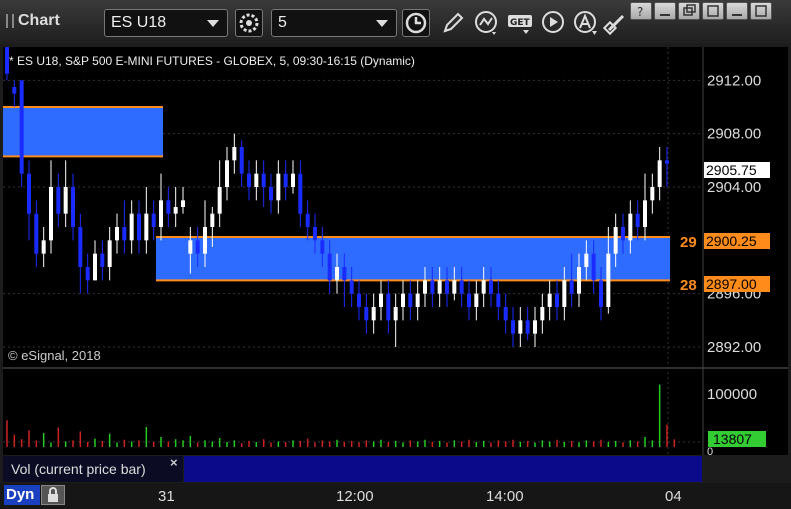 This screenshot has height=509, width=791. Describe the element at coordinates (213, 23) in the screenshot. I see `symbol-dropdown-icon` at that location.